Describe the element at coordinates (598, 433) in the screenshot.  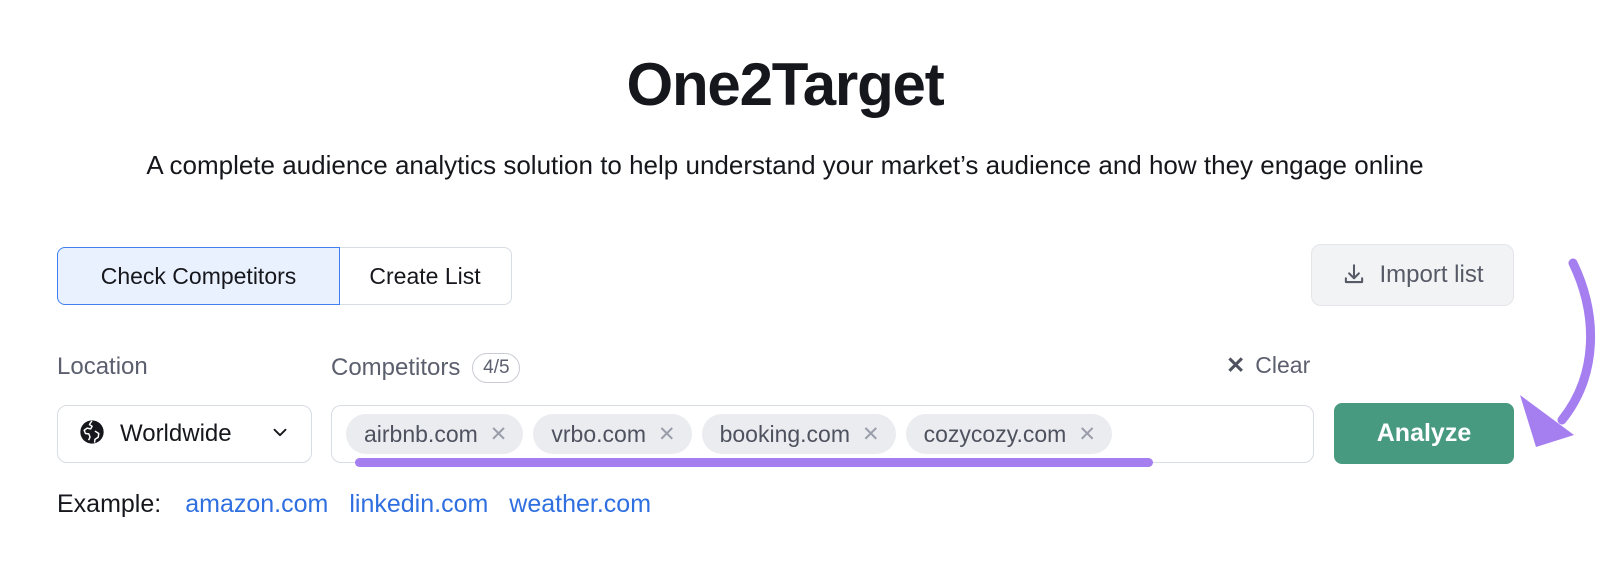
I see `competitor-chip-label: vrbo.com` at that location.